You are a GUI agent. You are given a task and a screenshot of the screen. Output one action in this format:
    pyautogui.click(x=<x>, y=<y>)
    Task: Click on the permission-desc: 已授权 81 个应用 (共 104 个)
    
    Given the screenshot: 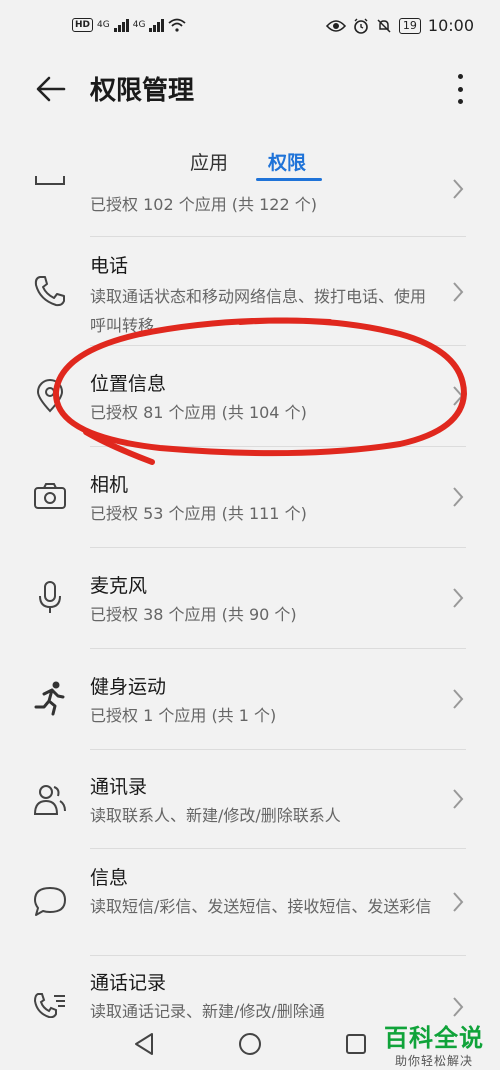 What is the action you would take?
    pyautogui.click(x=198, y=412)
    